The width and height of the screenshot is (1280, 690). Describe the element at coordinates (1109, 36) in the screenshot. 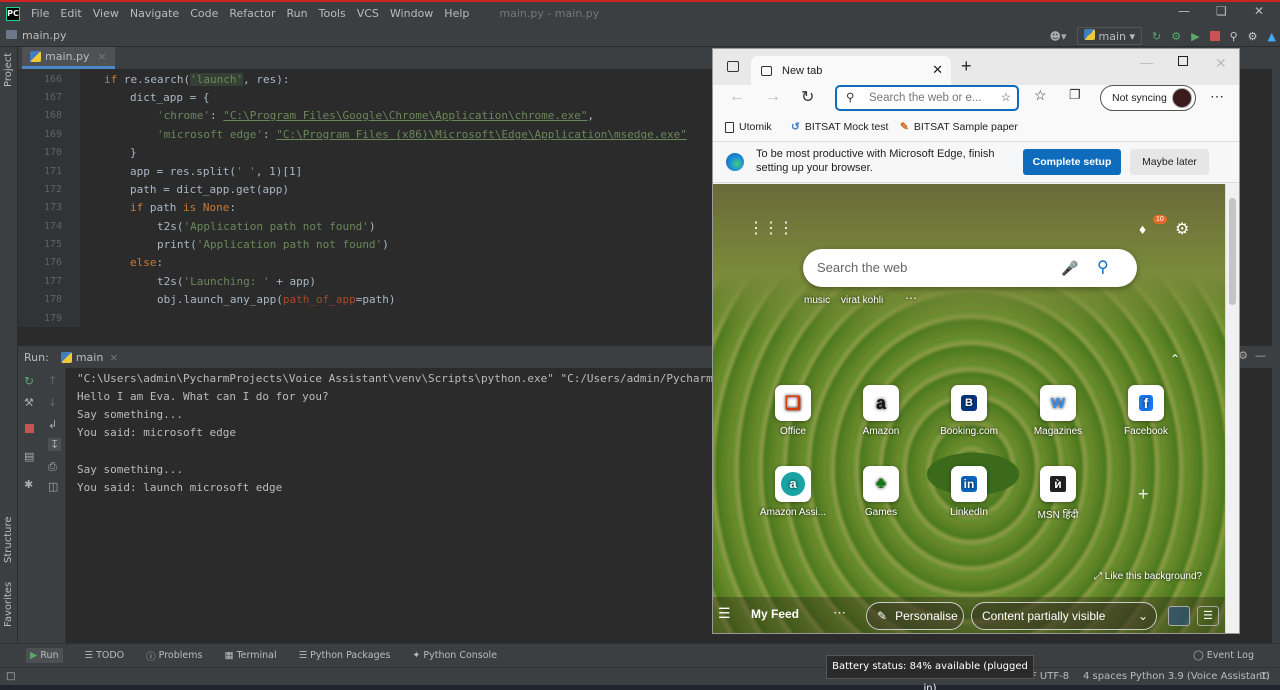

I see `run-config-selector: main ▾` at that location.